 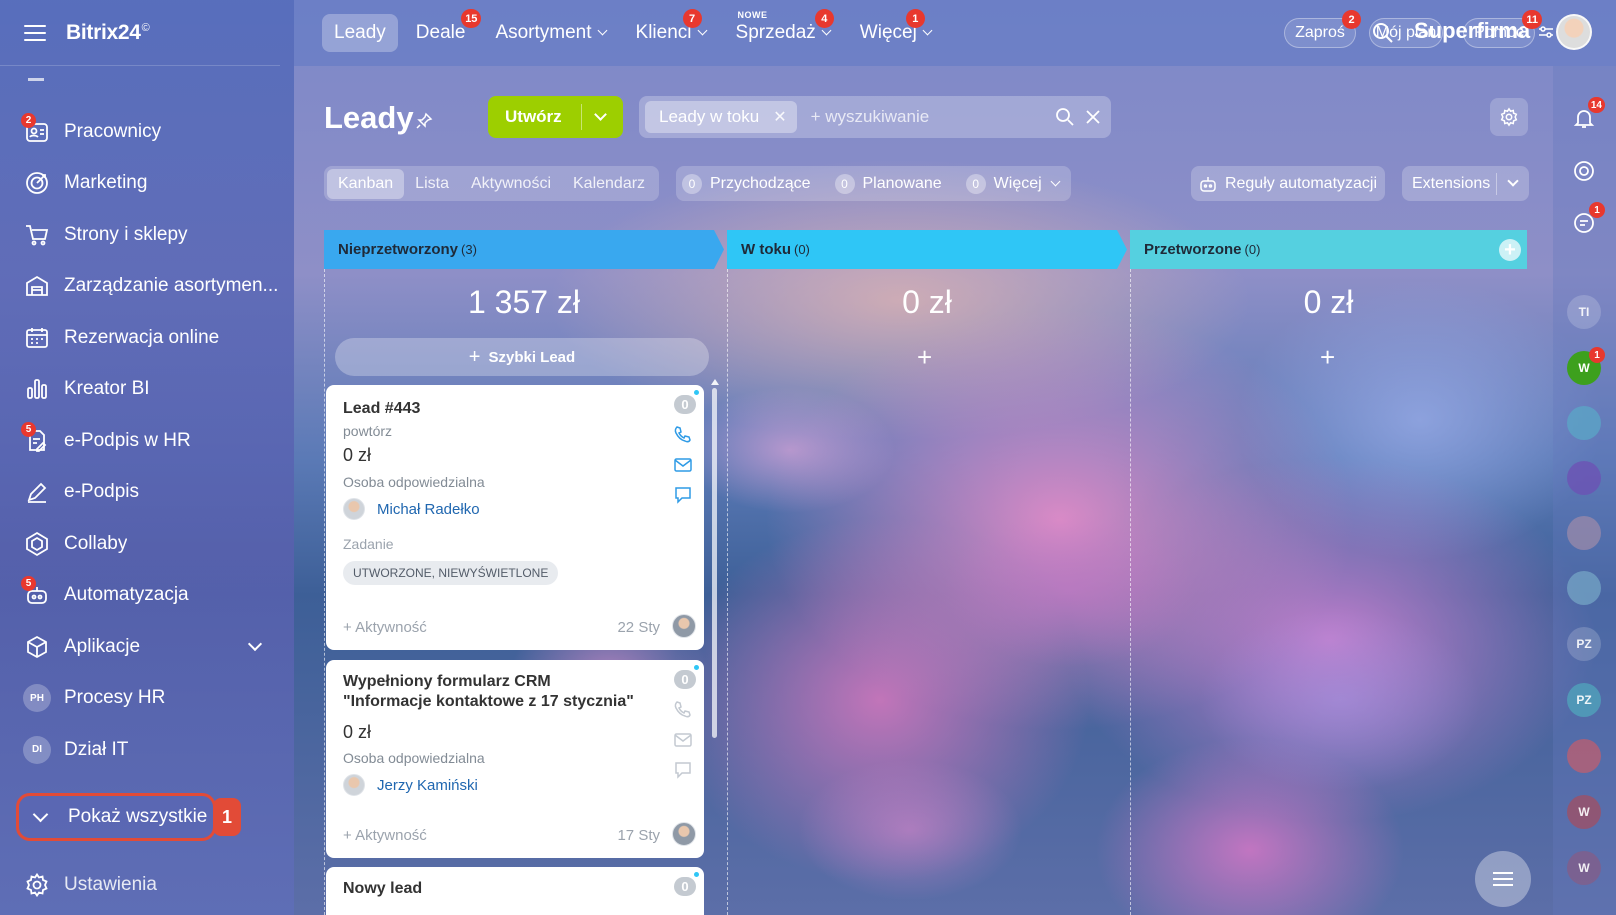 What do you see at coordinates (493, 889) in the screenshot?
I see `card-title: Nowy lead` at bounding box center [493, 889].